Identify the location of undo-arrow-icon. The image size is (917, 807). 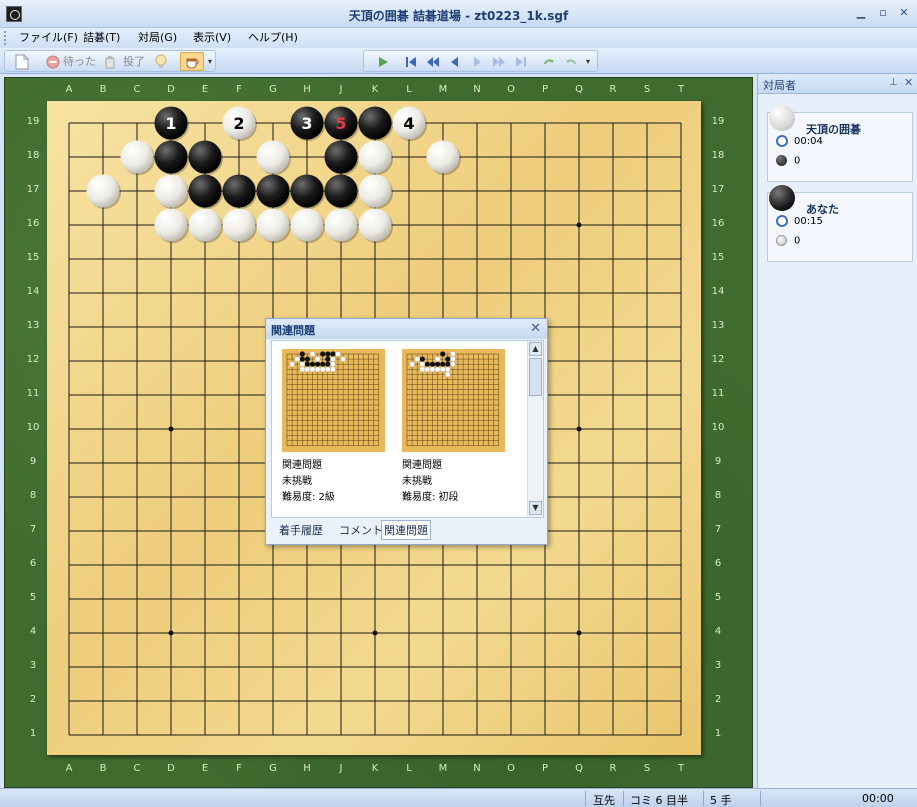
(549, 62).